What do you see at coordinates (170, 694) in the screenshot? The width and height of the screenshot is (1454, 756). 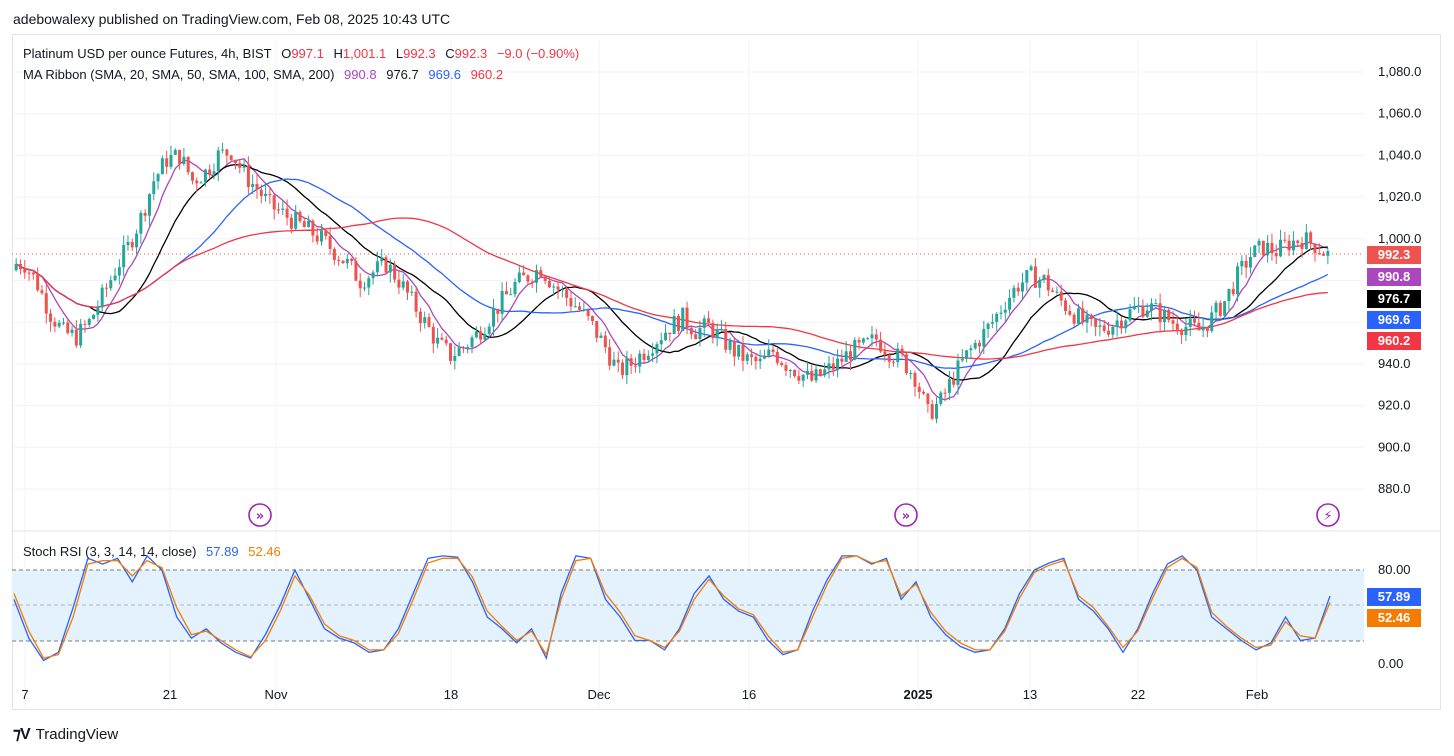 I see `time-tick-label: 21` at bounding box center [170, 694].